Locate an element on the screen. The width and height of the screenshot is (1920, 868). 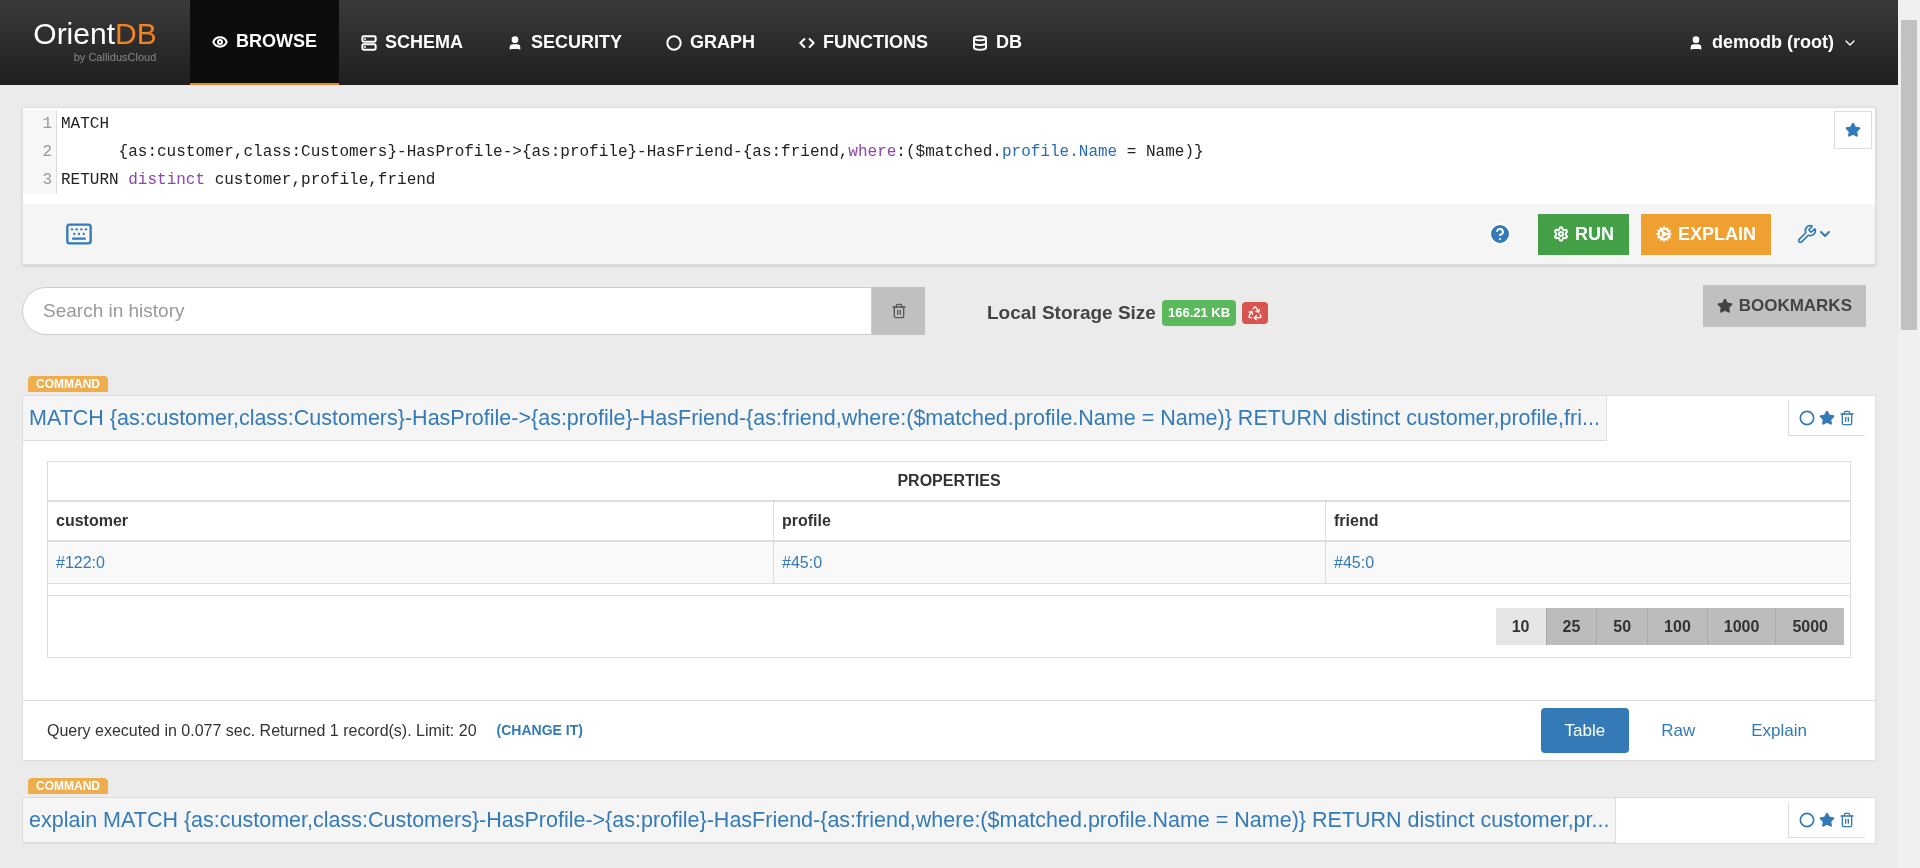
page-size-button: 5000 is located at coordinates (1810, 626).